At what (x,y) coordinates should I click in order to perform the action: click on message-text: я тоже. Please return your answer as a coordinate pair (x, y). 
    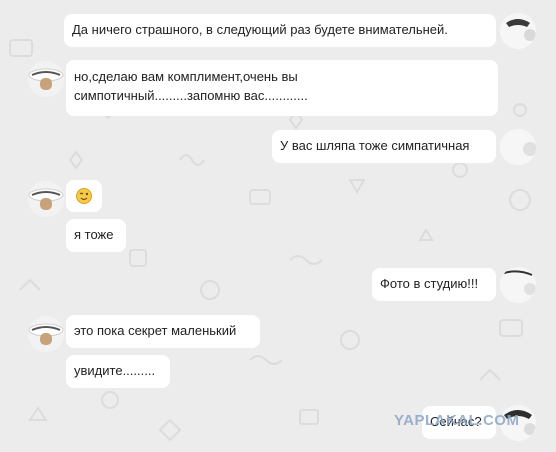
    Looking at the image, I should click on (94, 234).